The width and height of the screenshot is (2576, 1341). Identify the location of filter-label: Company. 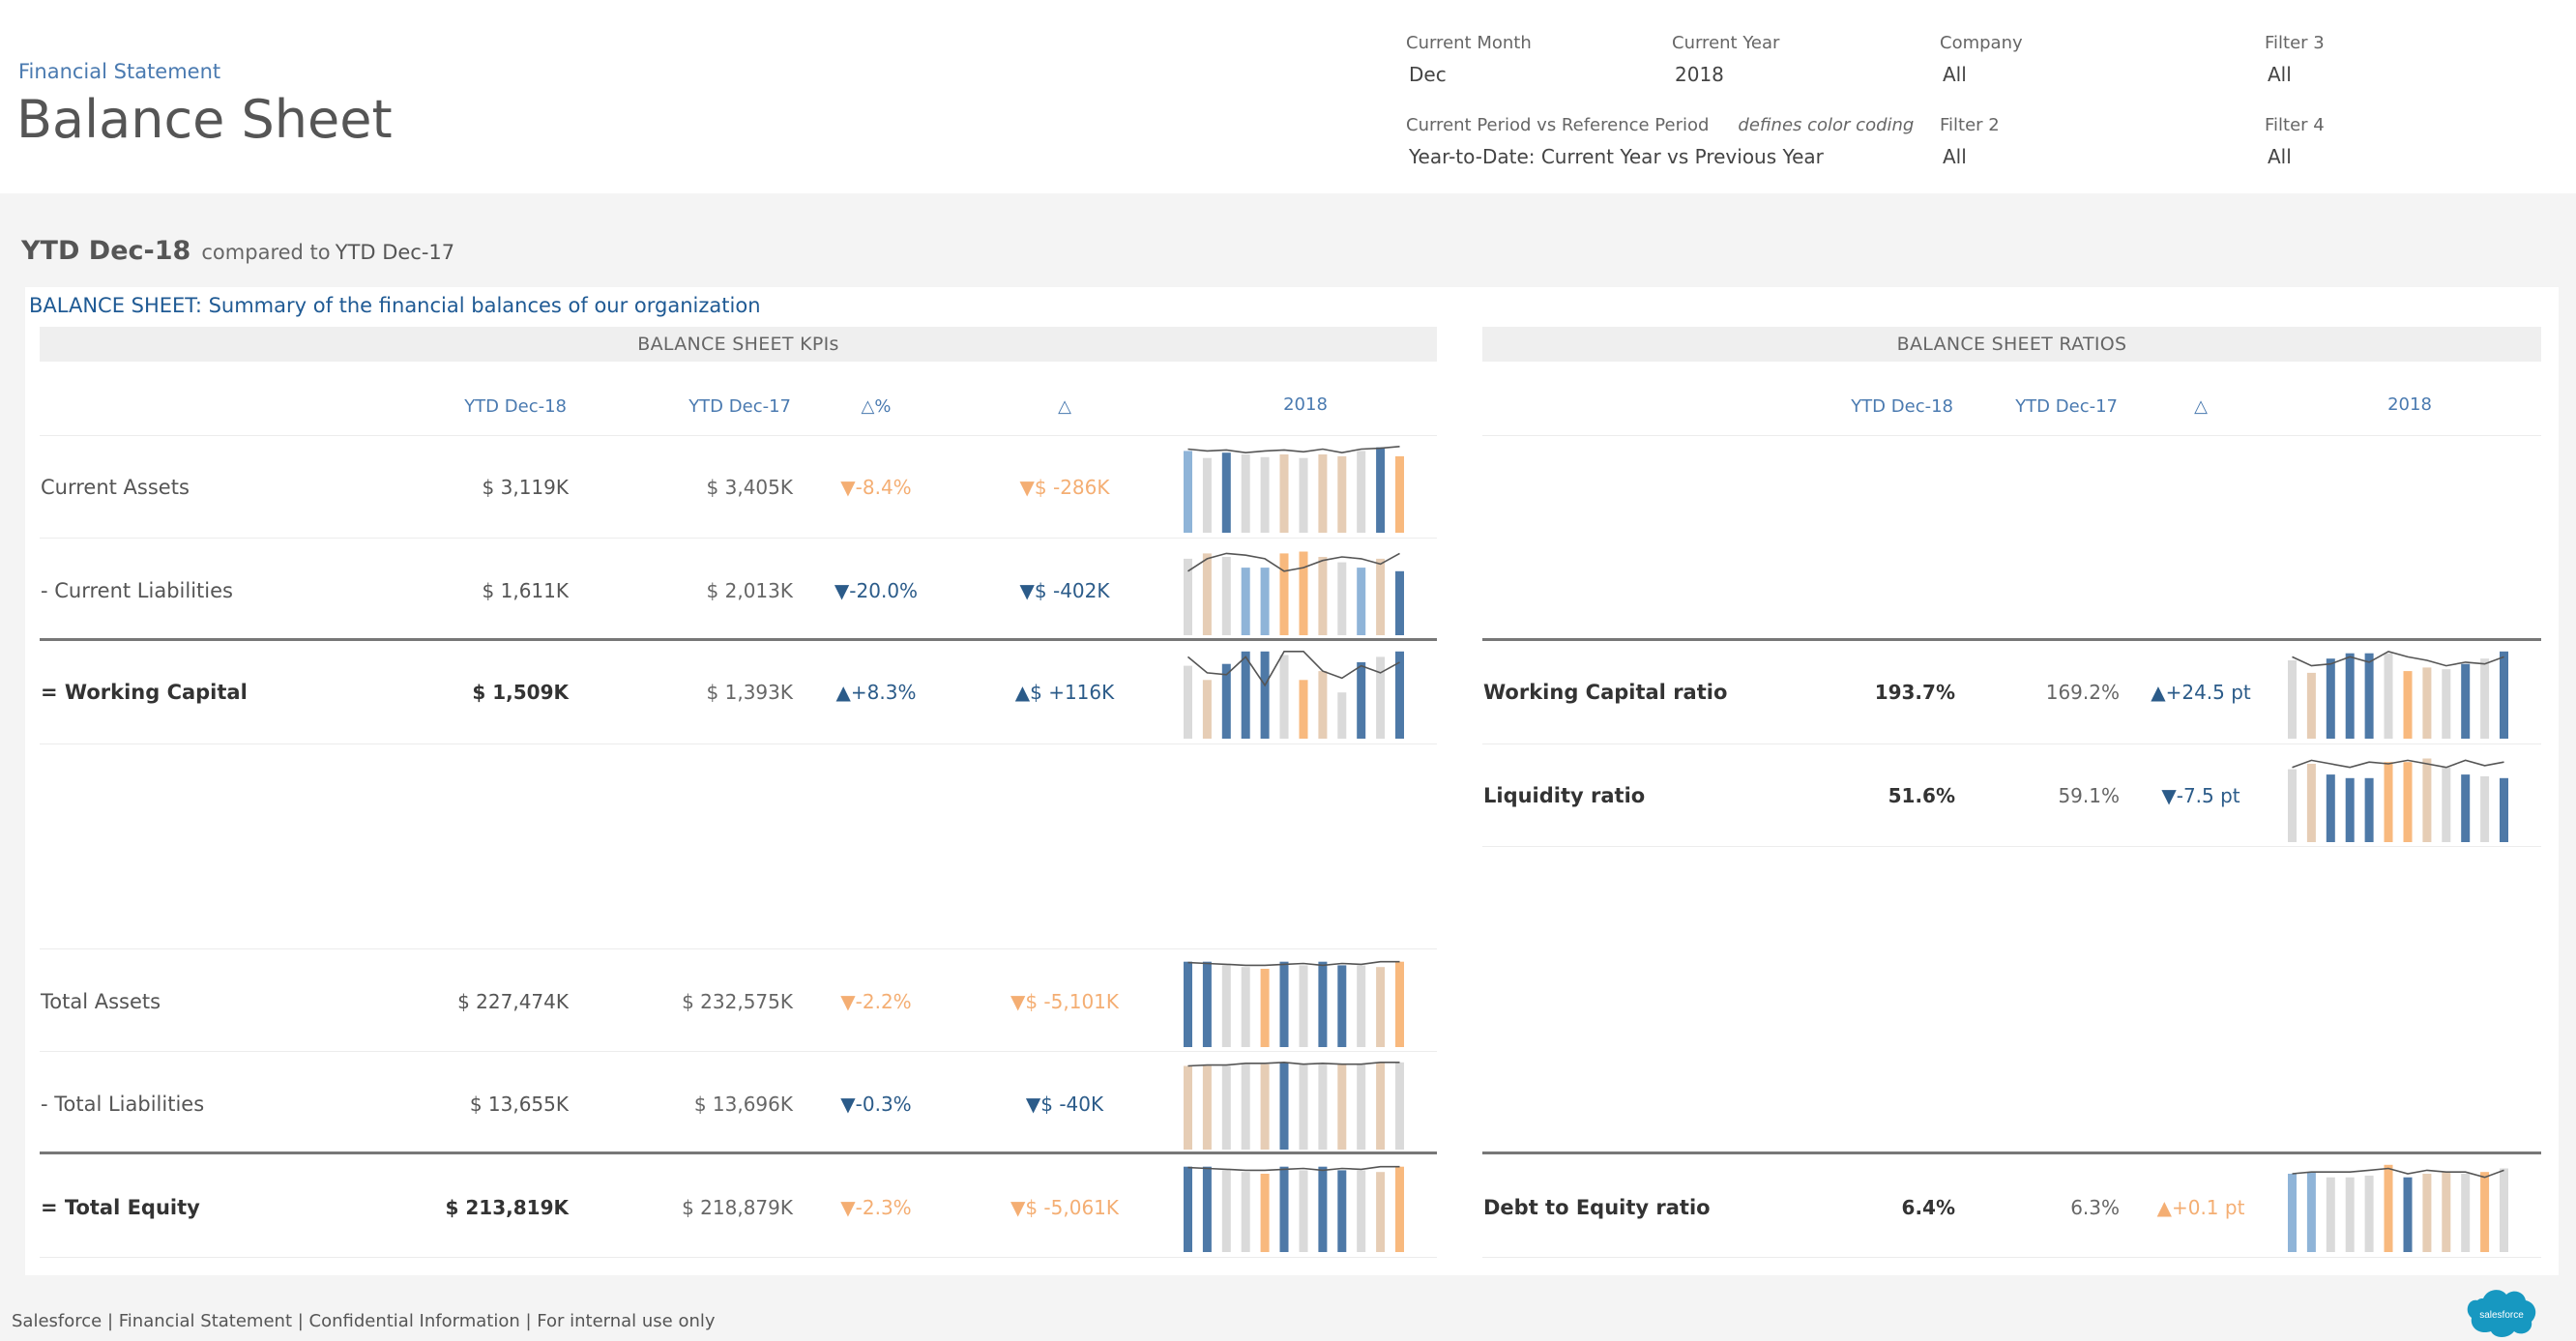
(1981, 43).